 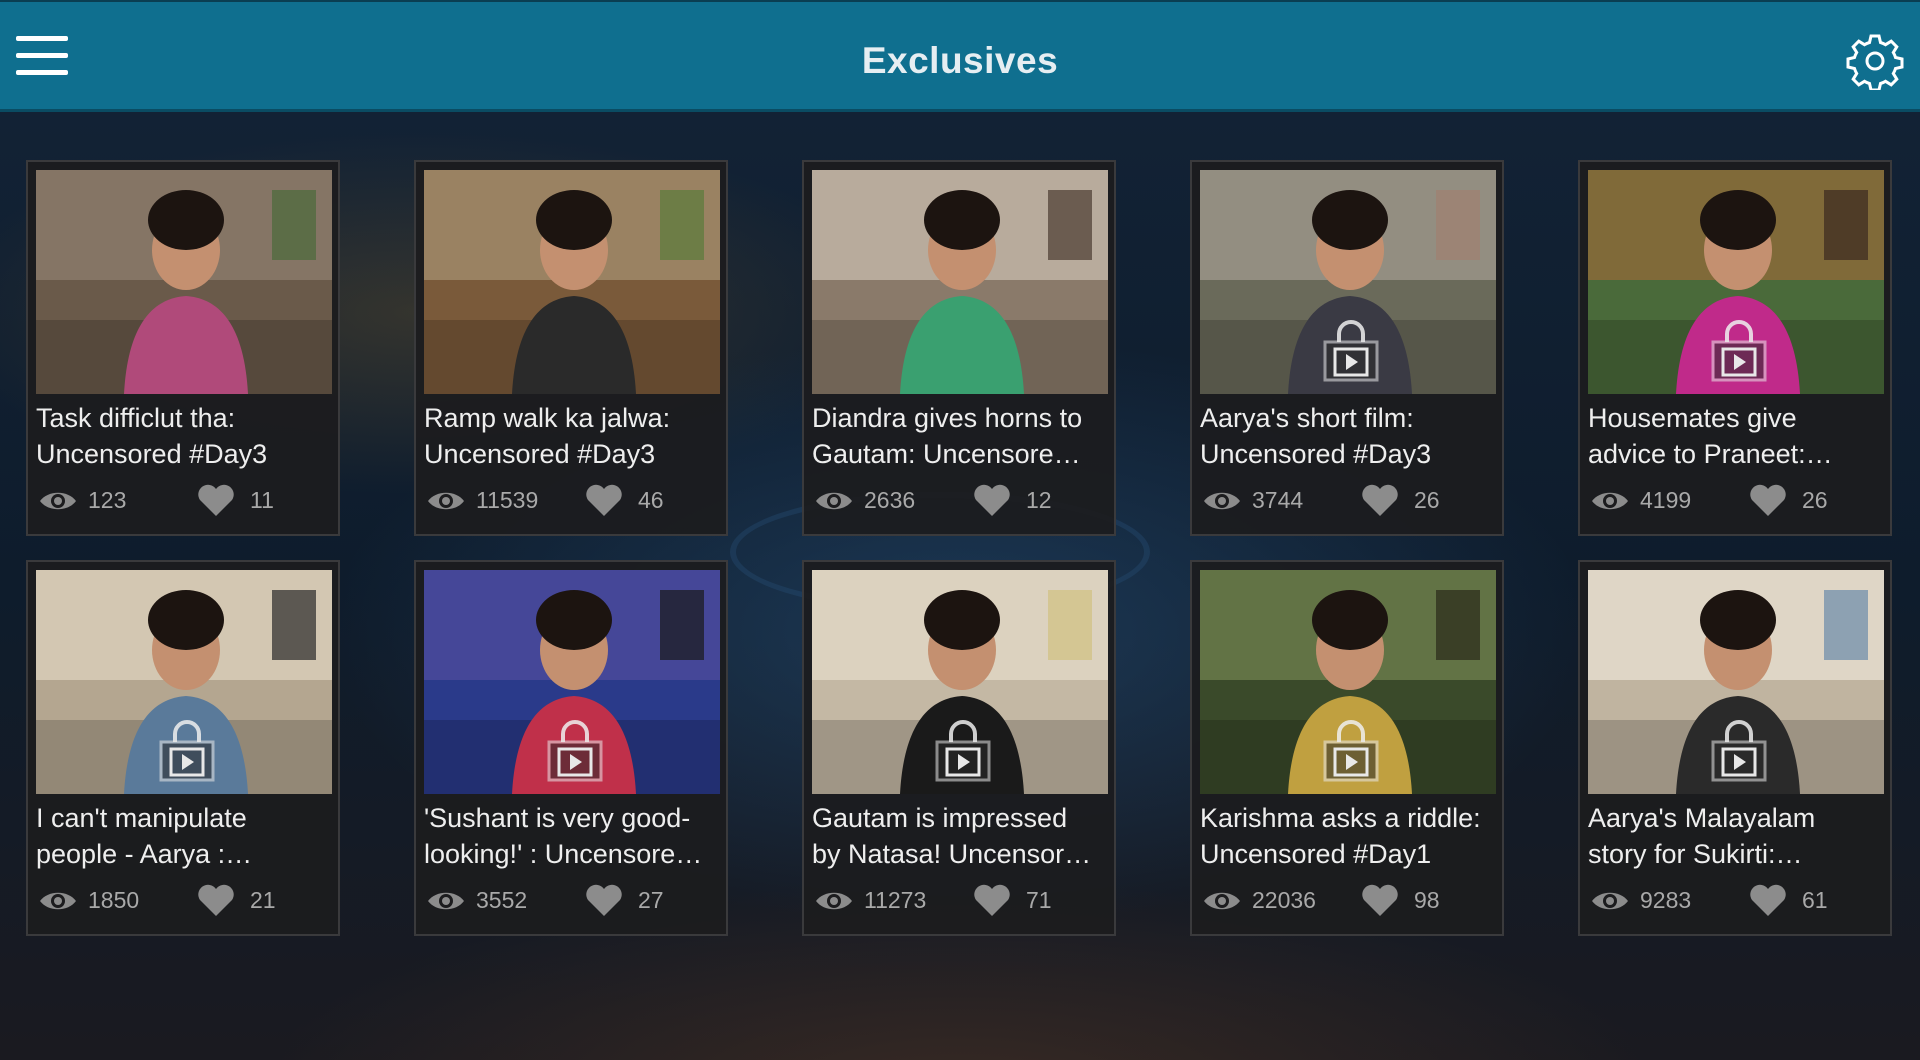 What do you see at coordinates (186, 500) in the screenshot?
I see `video-stats: 123 11` at bounding box center [186, 500].